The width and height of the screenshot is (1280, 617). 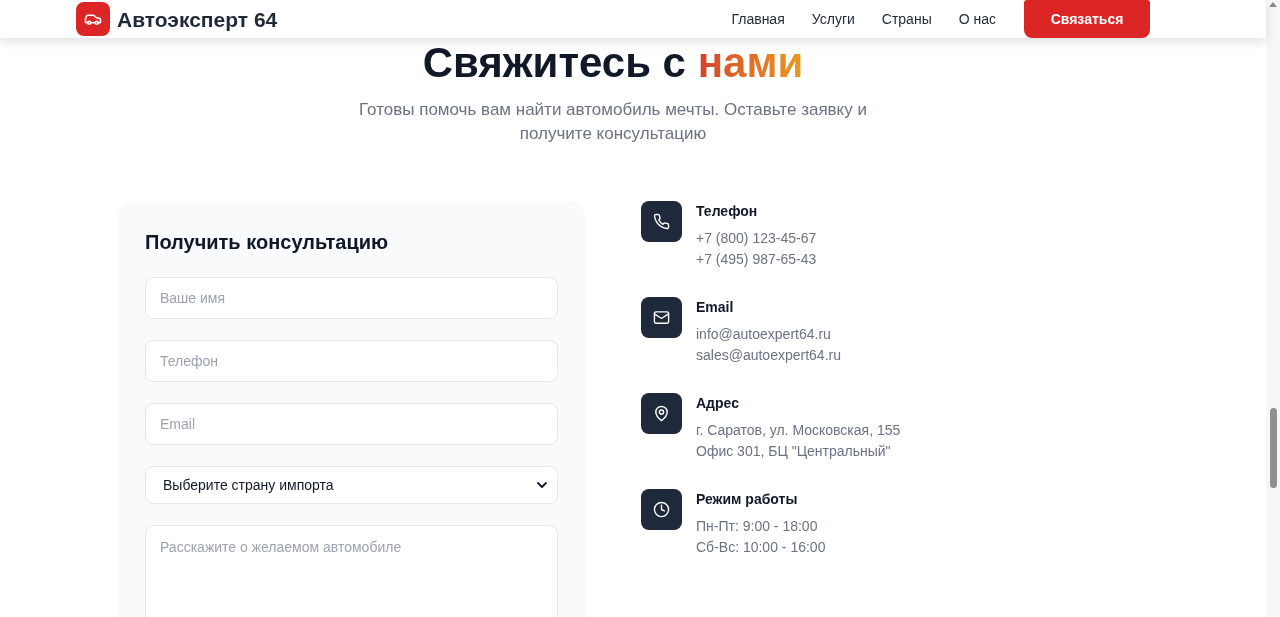 What do you see at coordinates (351, 571) in the screenshot?
I see `message-textarea: Расскажите о желаемом автомобиле` at bounding box center [351, 571].